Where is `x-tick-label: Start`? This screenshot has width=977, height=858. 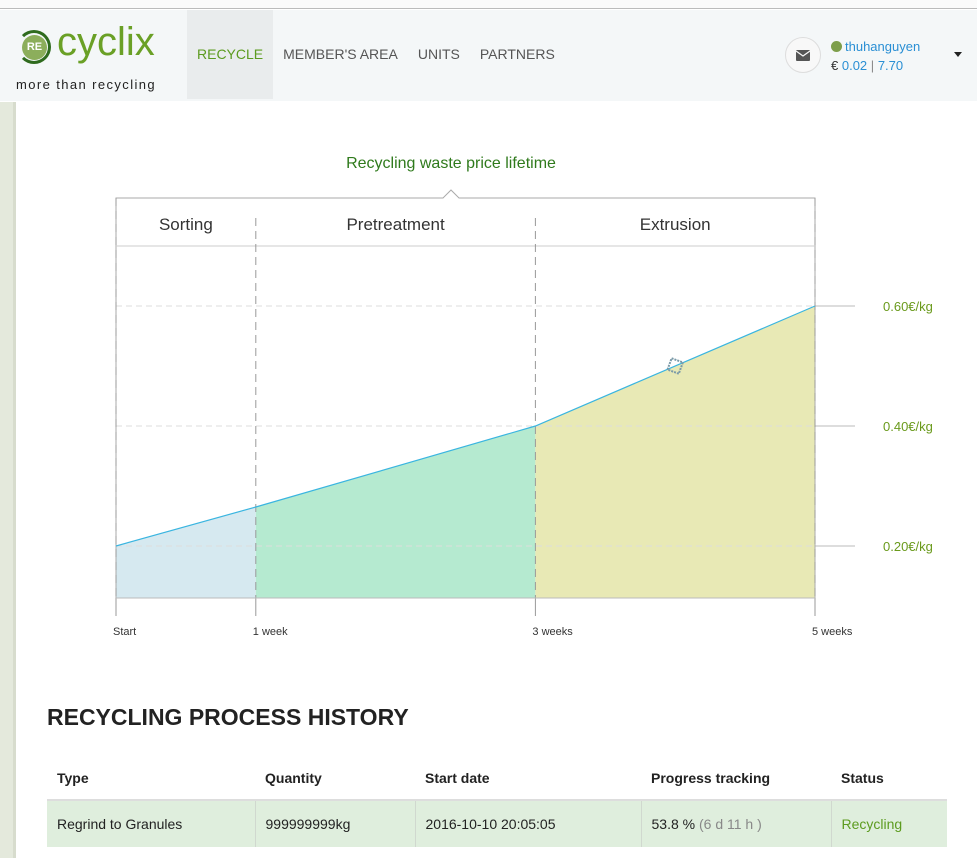
x-tick-label: Start is located at coordinates (124, 632).